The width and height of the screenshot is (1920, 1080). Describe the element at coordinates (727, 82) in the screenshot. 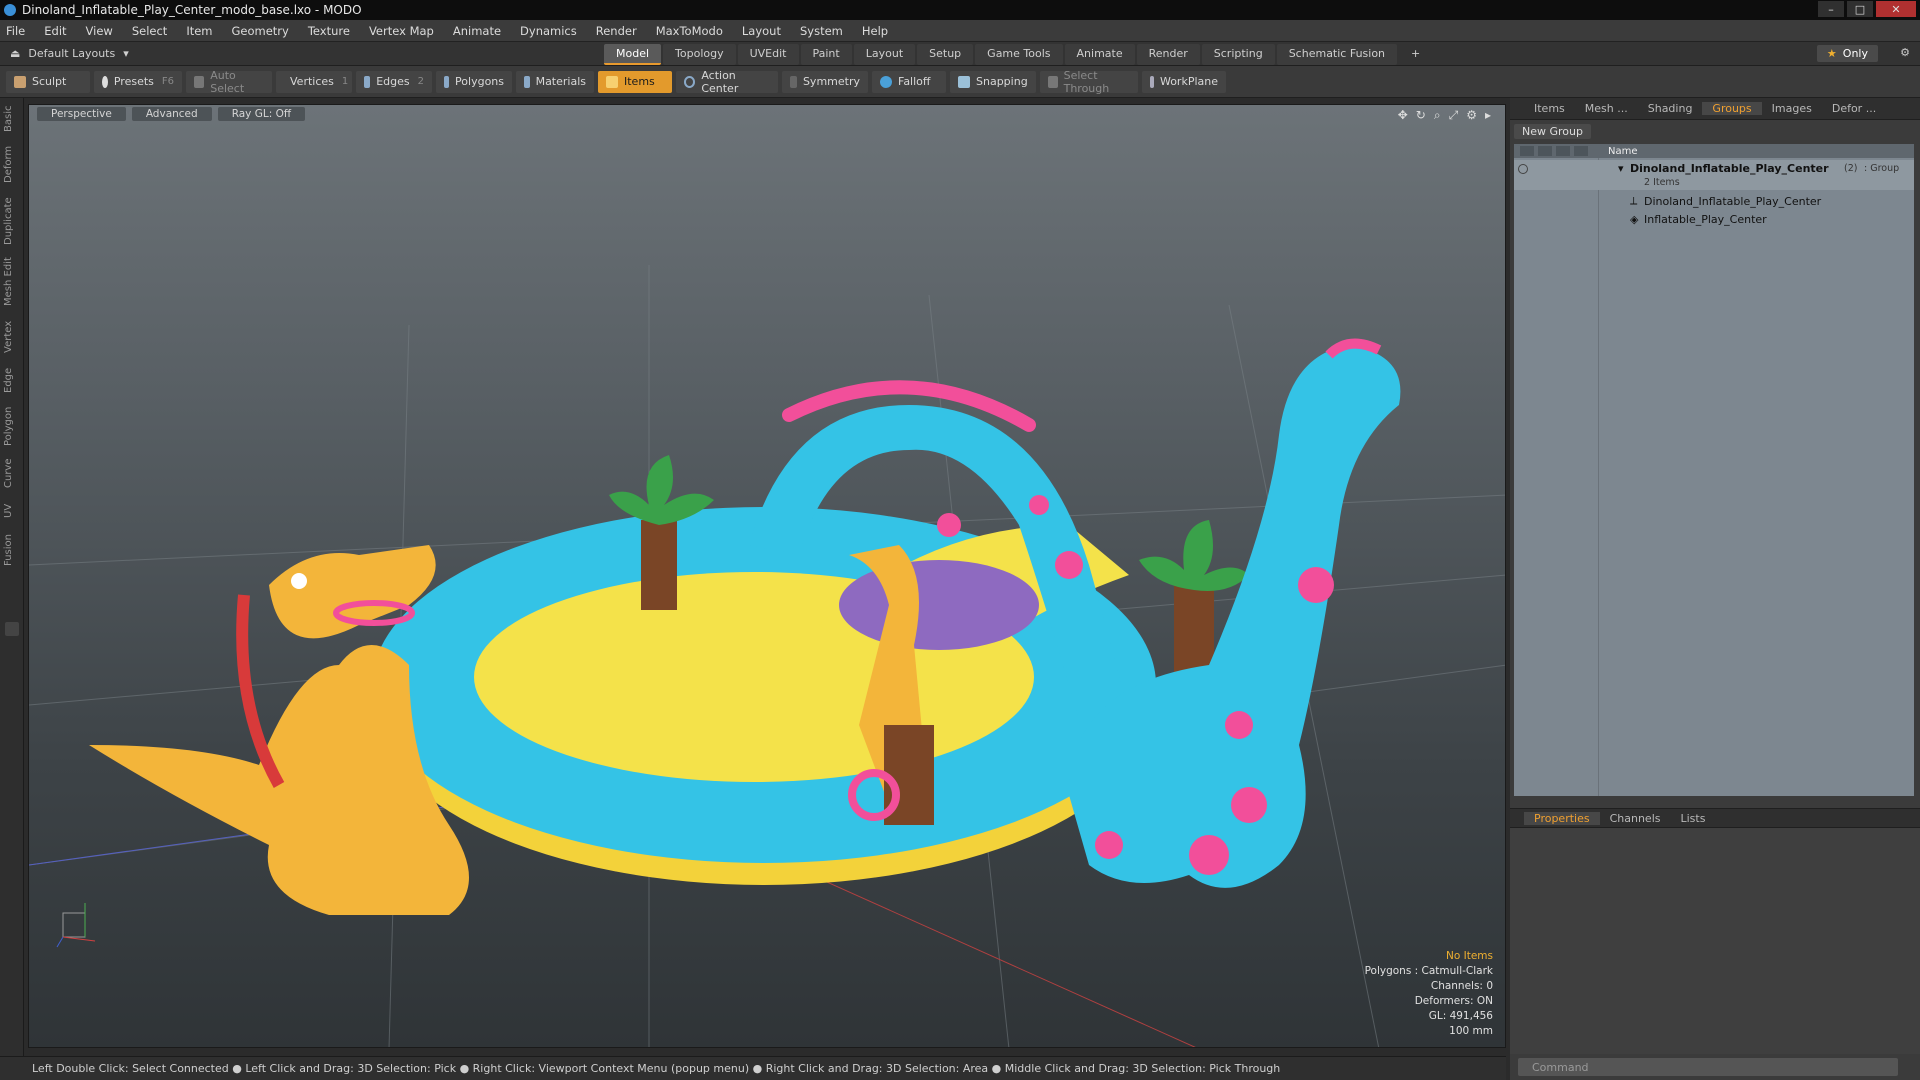

I see `action-center-button: Action Center` at that location.